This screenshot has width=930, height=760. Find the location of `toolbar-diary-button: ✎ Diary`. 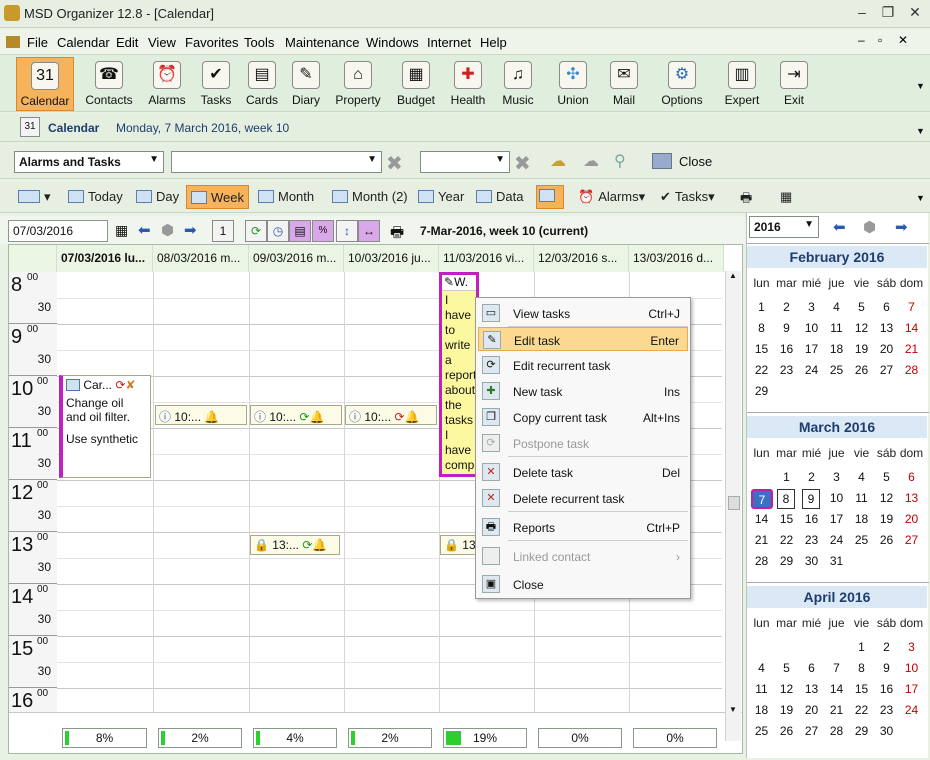

toolbar-diary-button: ✎ Diary is located at coordinates (306, 84).